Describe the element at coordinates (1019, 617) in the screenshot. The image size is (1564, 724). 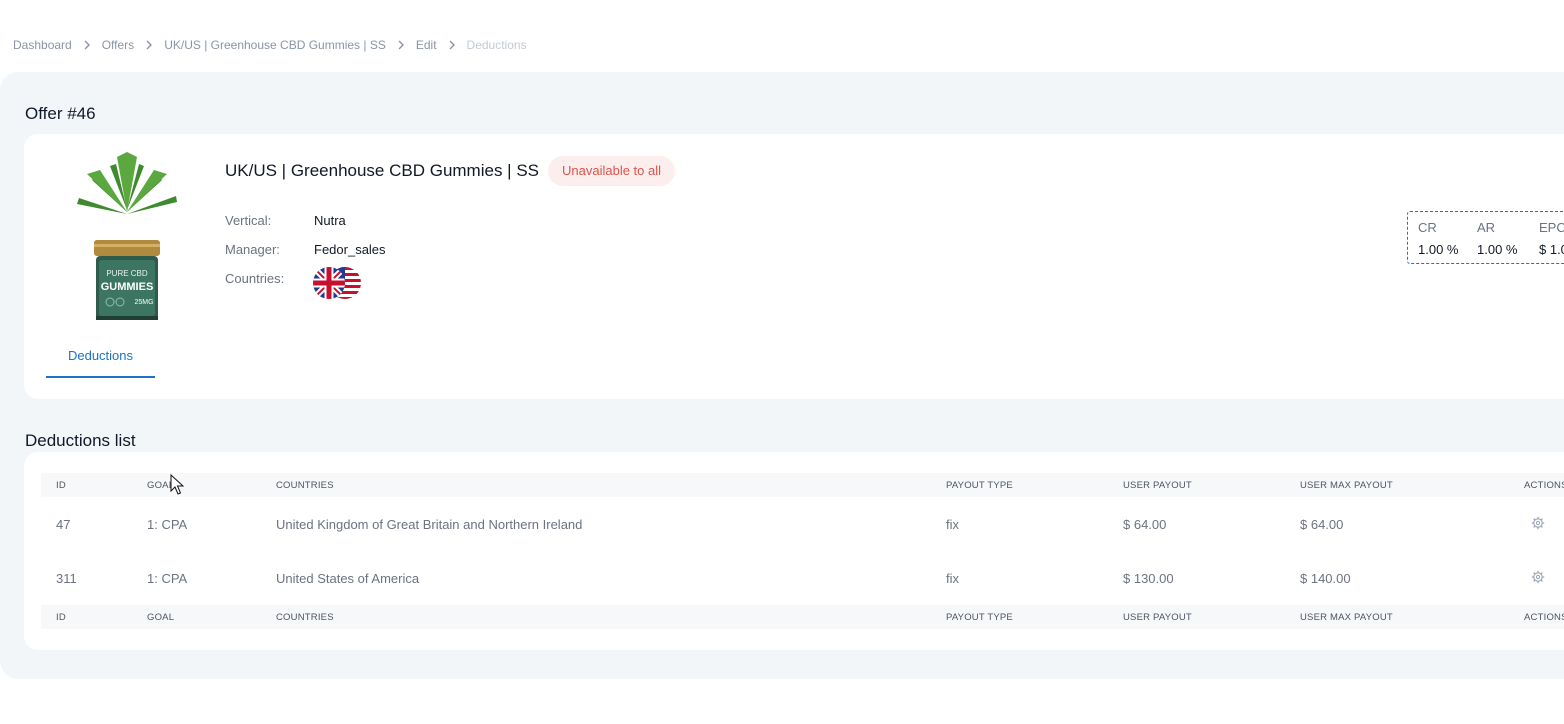
I see `column-footer-payout-type: PAYOUT TYPE` at that location.